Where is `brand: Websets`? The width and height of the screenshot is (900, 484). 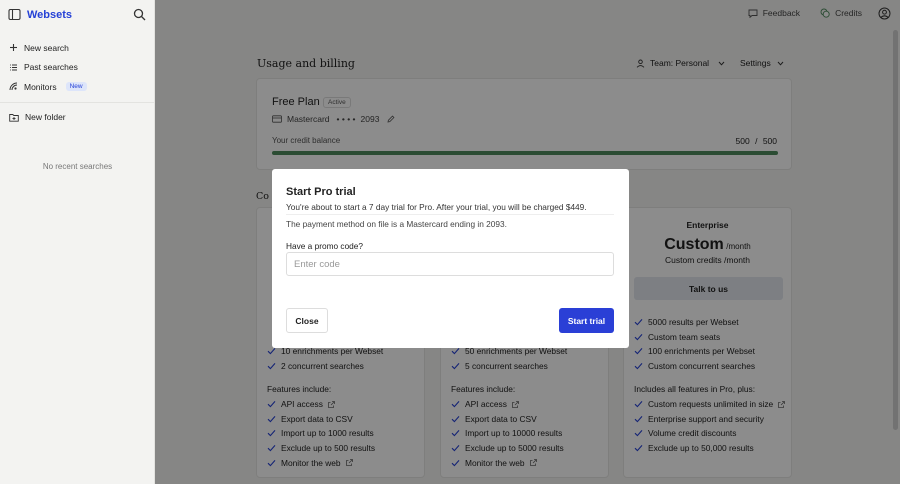
brand: Websets is located at coordinates (40, 14).